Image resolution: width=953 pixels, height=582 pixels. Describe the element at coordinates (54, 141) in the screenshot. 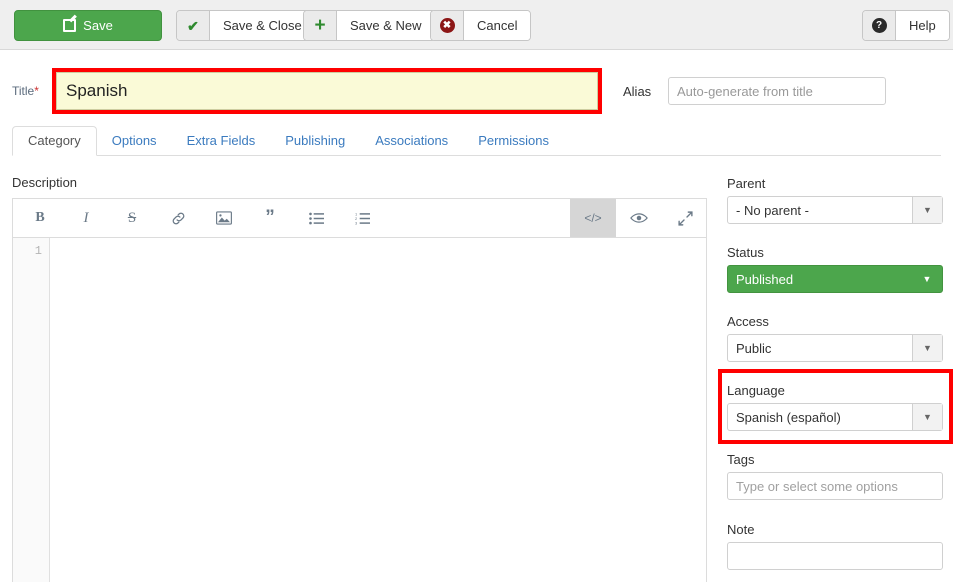

I see `tab-category: Category` at that location.